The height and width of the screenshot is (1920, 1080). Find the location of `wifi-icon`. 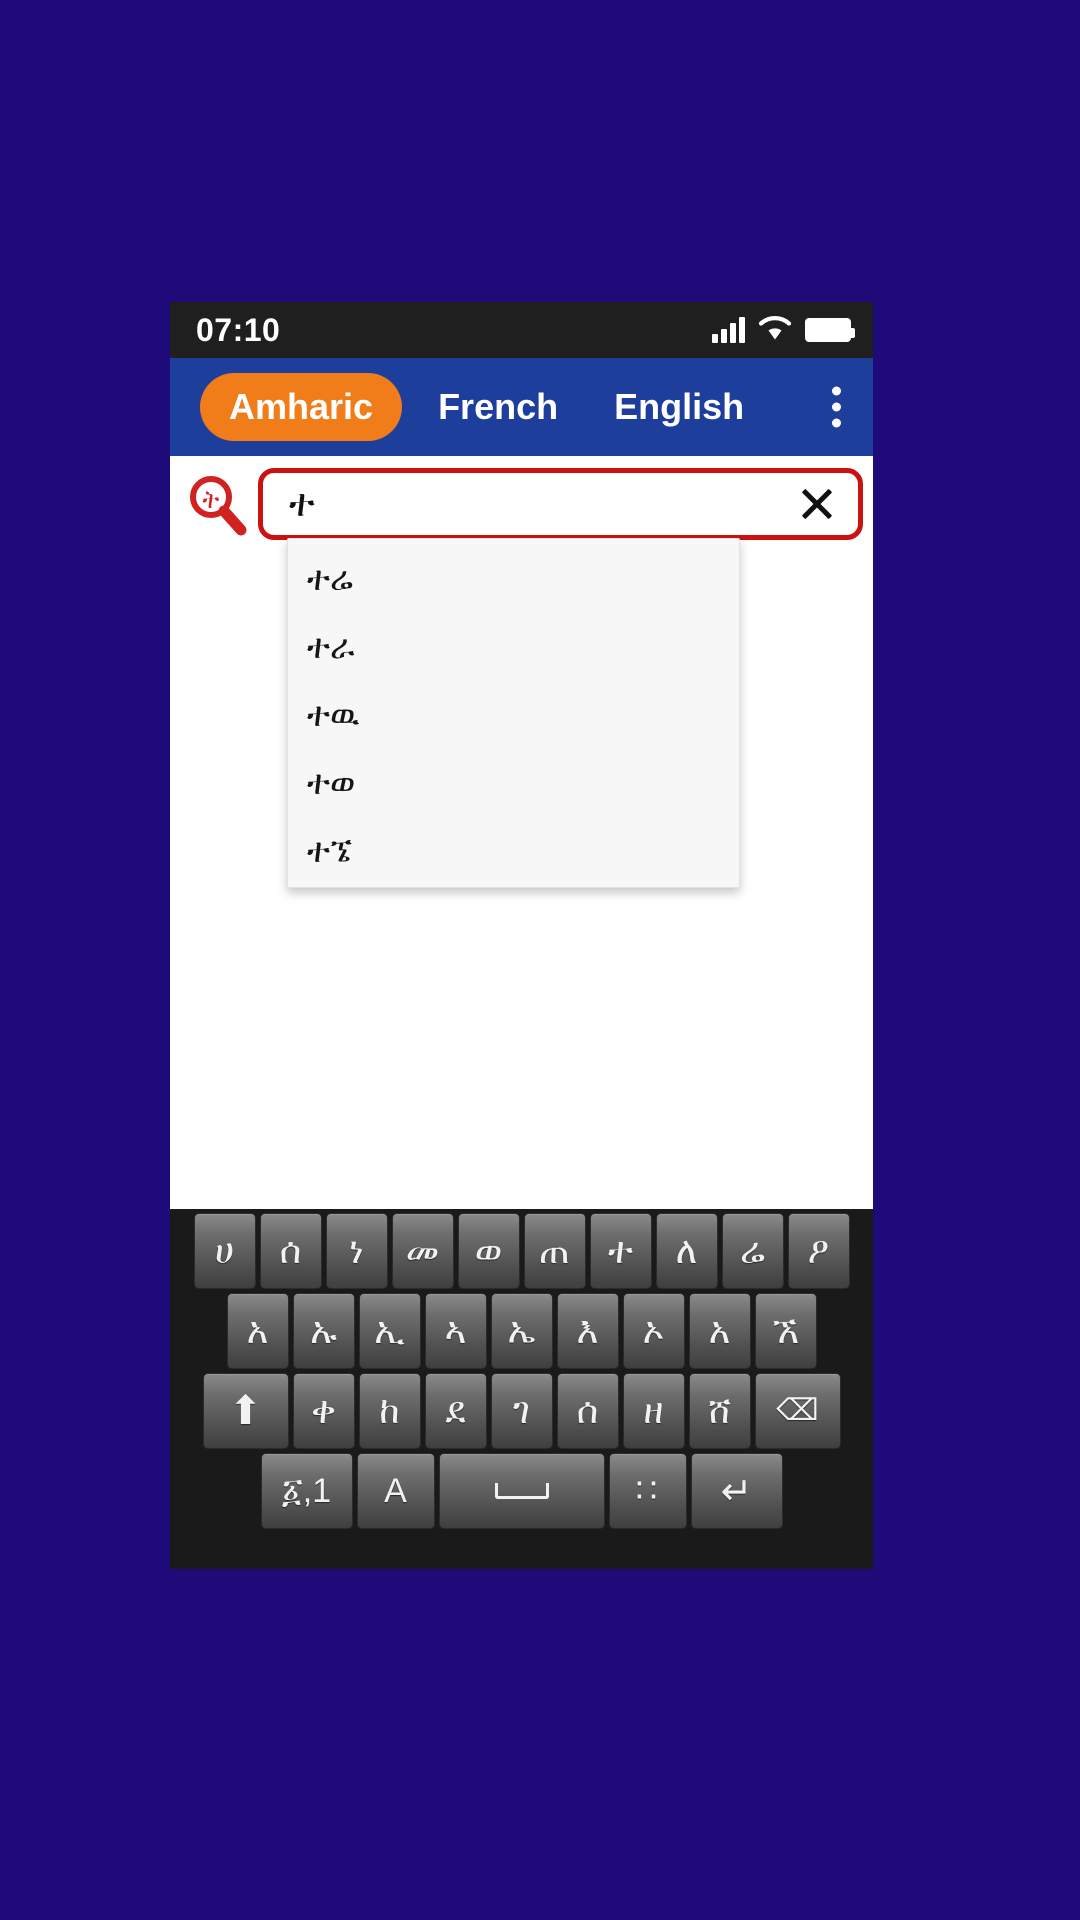

wifi-icon is located at coordinates (775, 330).